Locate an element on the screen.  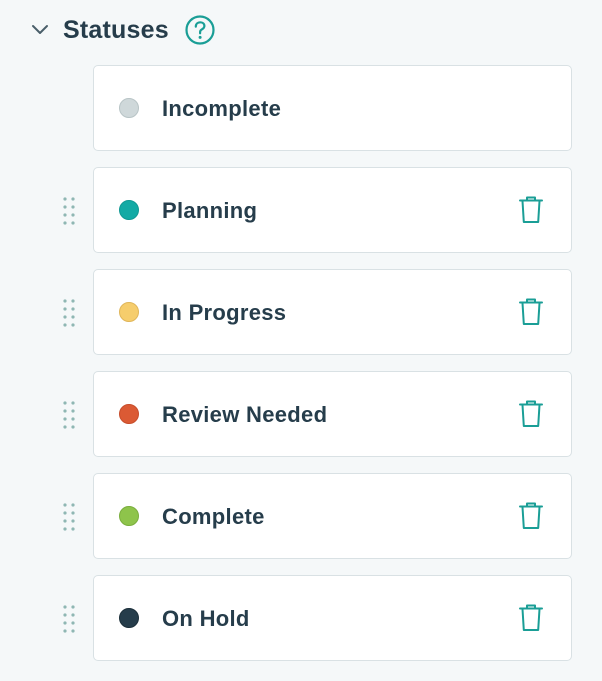
collapse-toggle-button is located at coordinates (40, 30).